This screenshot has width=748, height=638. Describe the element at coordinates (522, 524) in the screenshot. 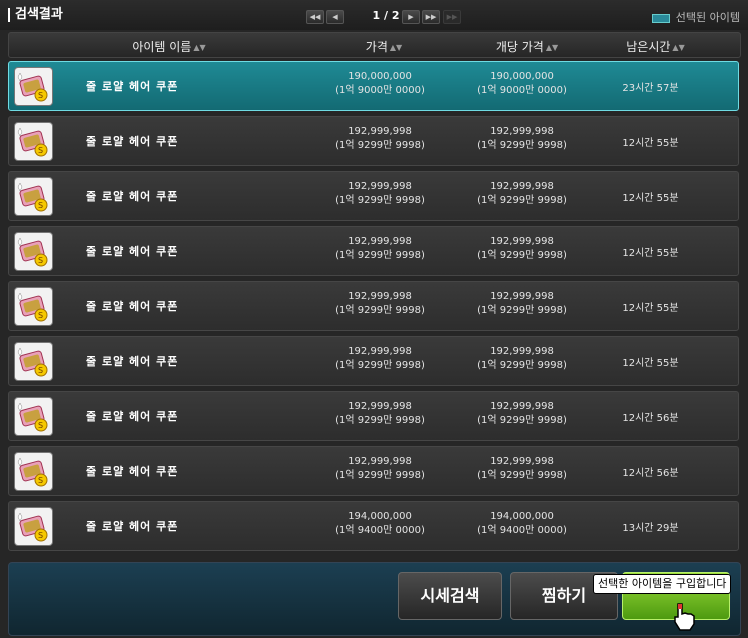

I see `item-unit-price: 194,000,000 (1억 9400만 0000)` at that location.